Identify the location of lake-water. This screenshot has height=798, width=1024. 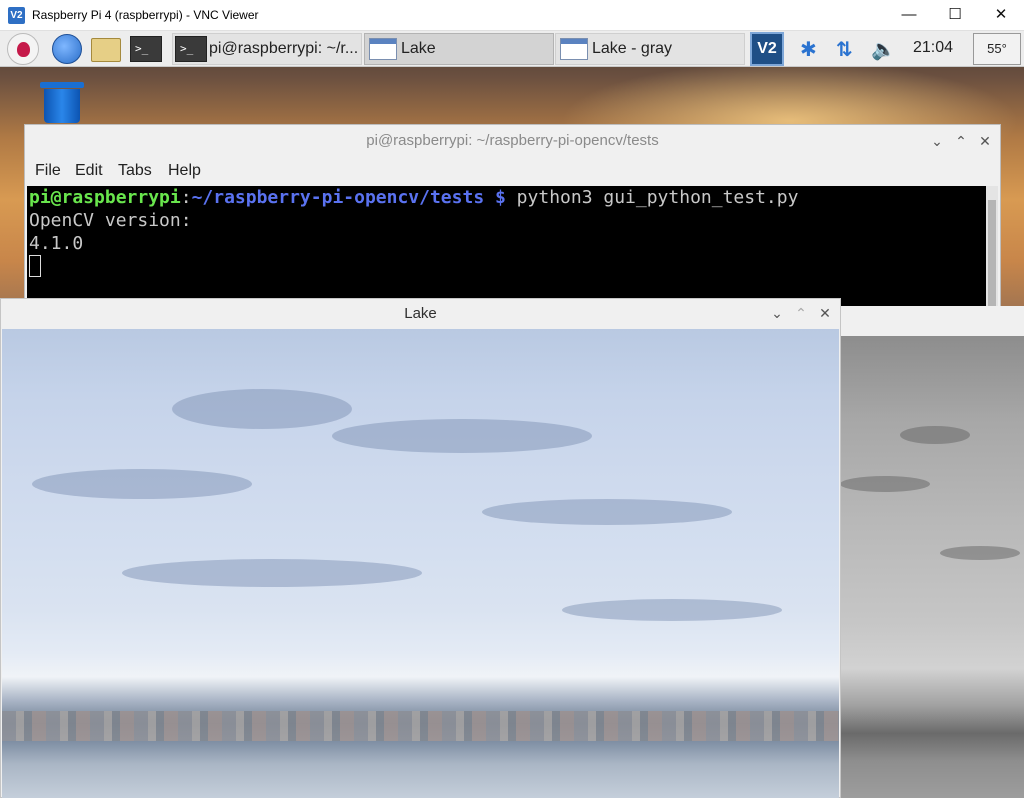
(420, 769).